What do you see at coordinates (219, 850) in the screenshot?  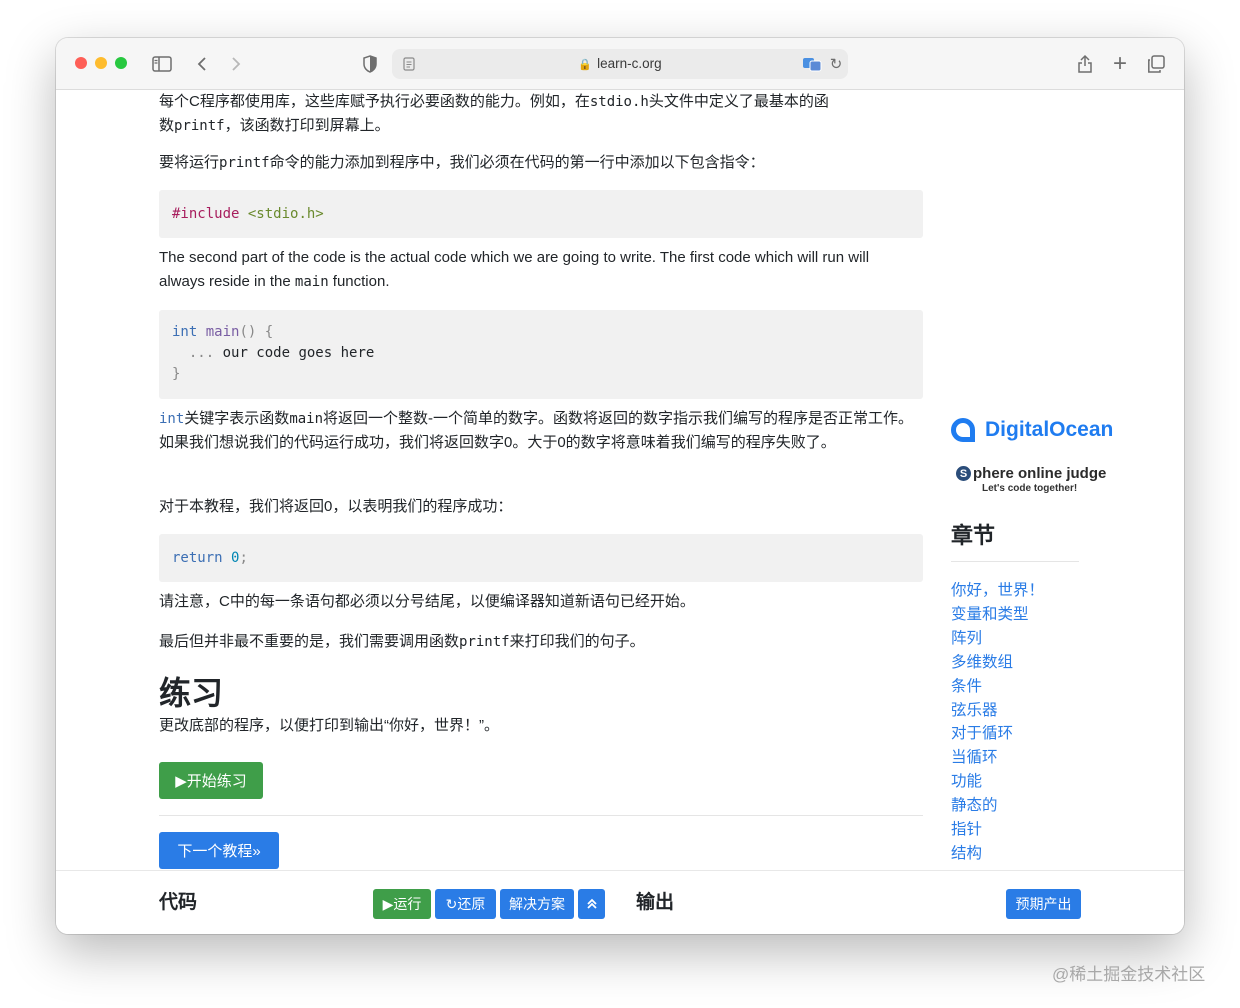 I see `next-tutorial-button: 下一个教程»` at bounding box center [219, 850].